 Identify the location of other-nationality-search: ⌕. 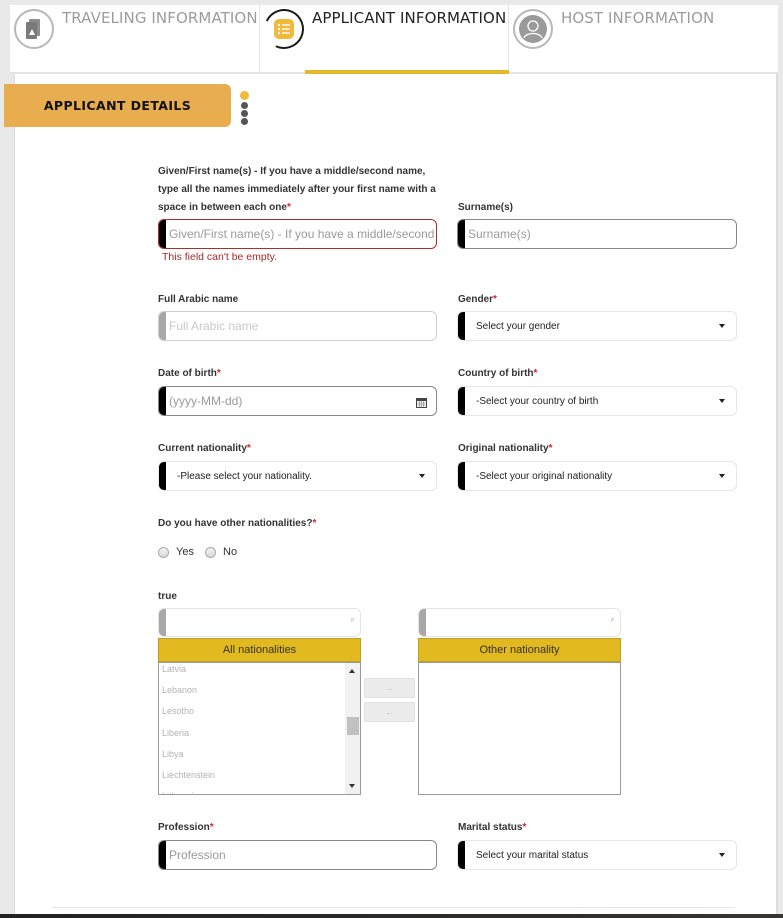
(519, 622).